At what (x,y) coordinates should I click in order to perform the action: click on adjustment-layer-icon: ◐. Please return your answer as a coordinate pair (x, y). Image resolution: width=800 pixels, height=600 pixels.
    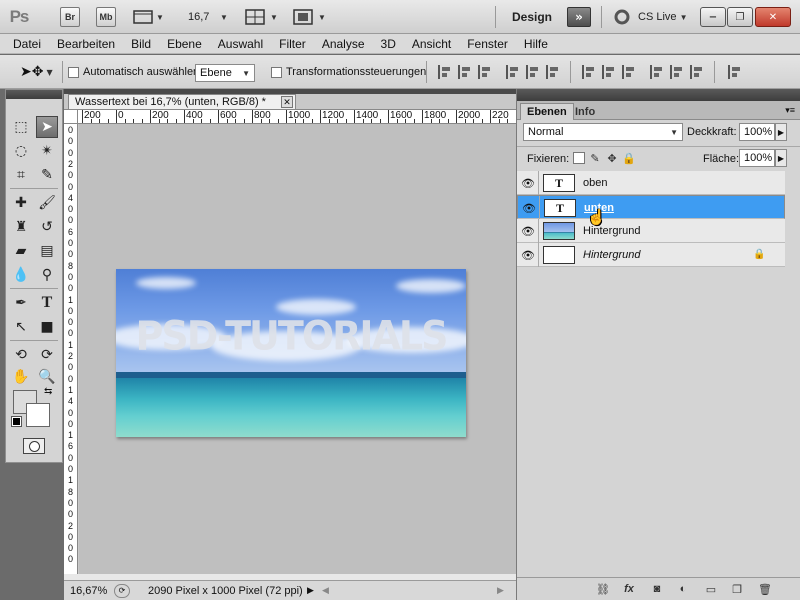
    Looking at the image, I should click on (683, 589).